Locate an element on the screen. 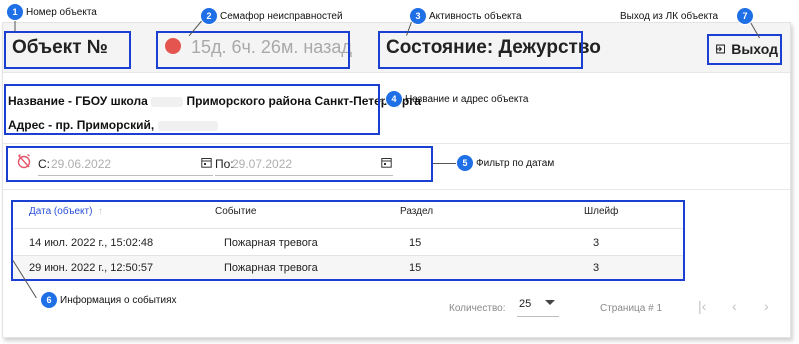 The width and height of the screenshot is (799, 344). callout-label-3: Активность объекта is located at coordinates (475, 16).